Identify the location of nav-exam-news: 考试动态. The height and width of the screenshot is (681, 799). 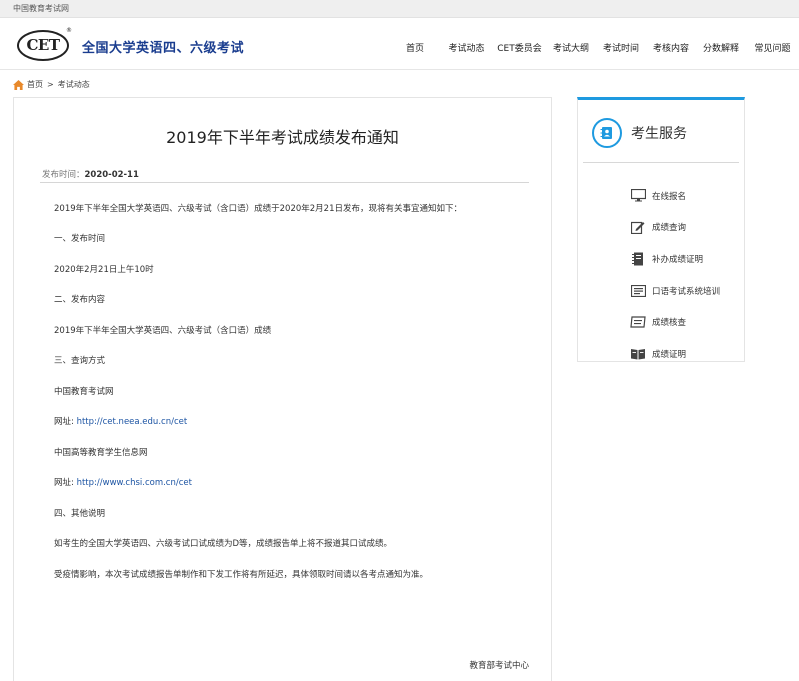
(466, 44).